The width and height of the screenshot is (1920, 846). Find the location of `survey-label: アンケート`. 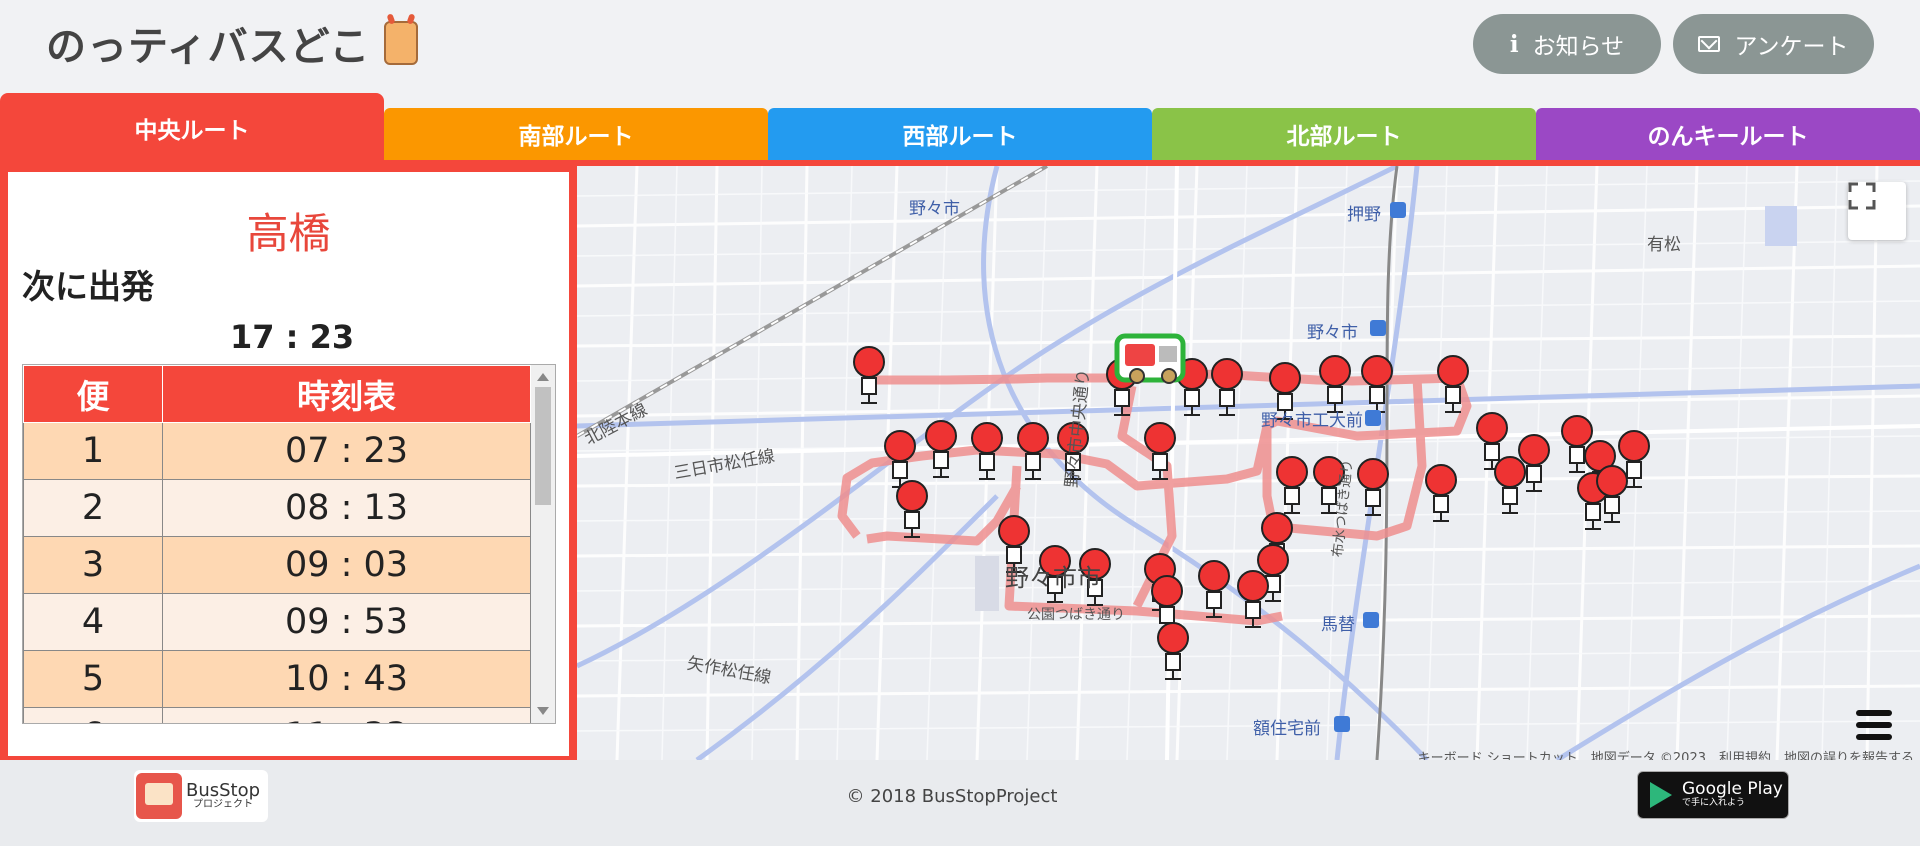

survey-label: アンケート is located at coordinates (1791, 47).